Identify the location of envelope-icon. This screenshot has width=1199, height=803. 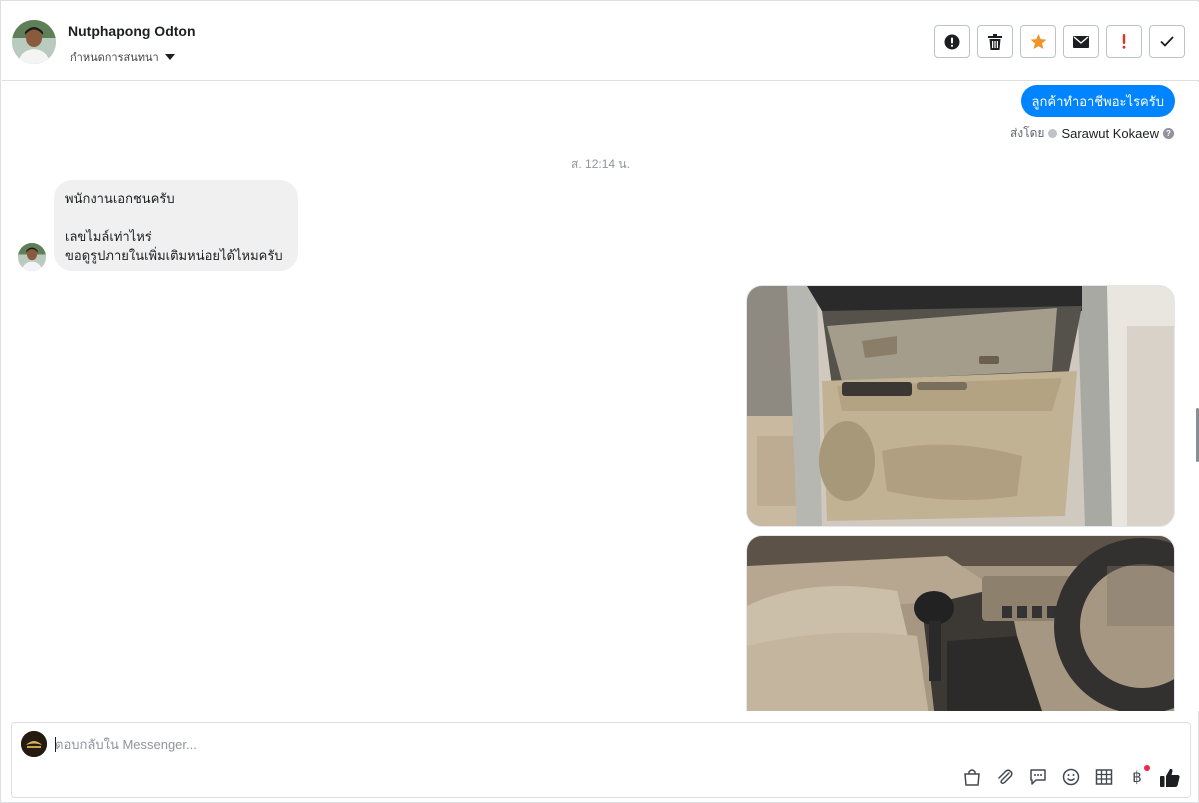
(1081, 41).